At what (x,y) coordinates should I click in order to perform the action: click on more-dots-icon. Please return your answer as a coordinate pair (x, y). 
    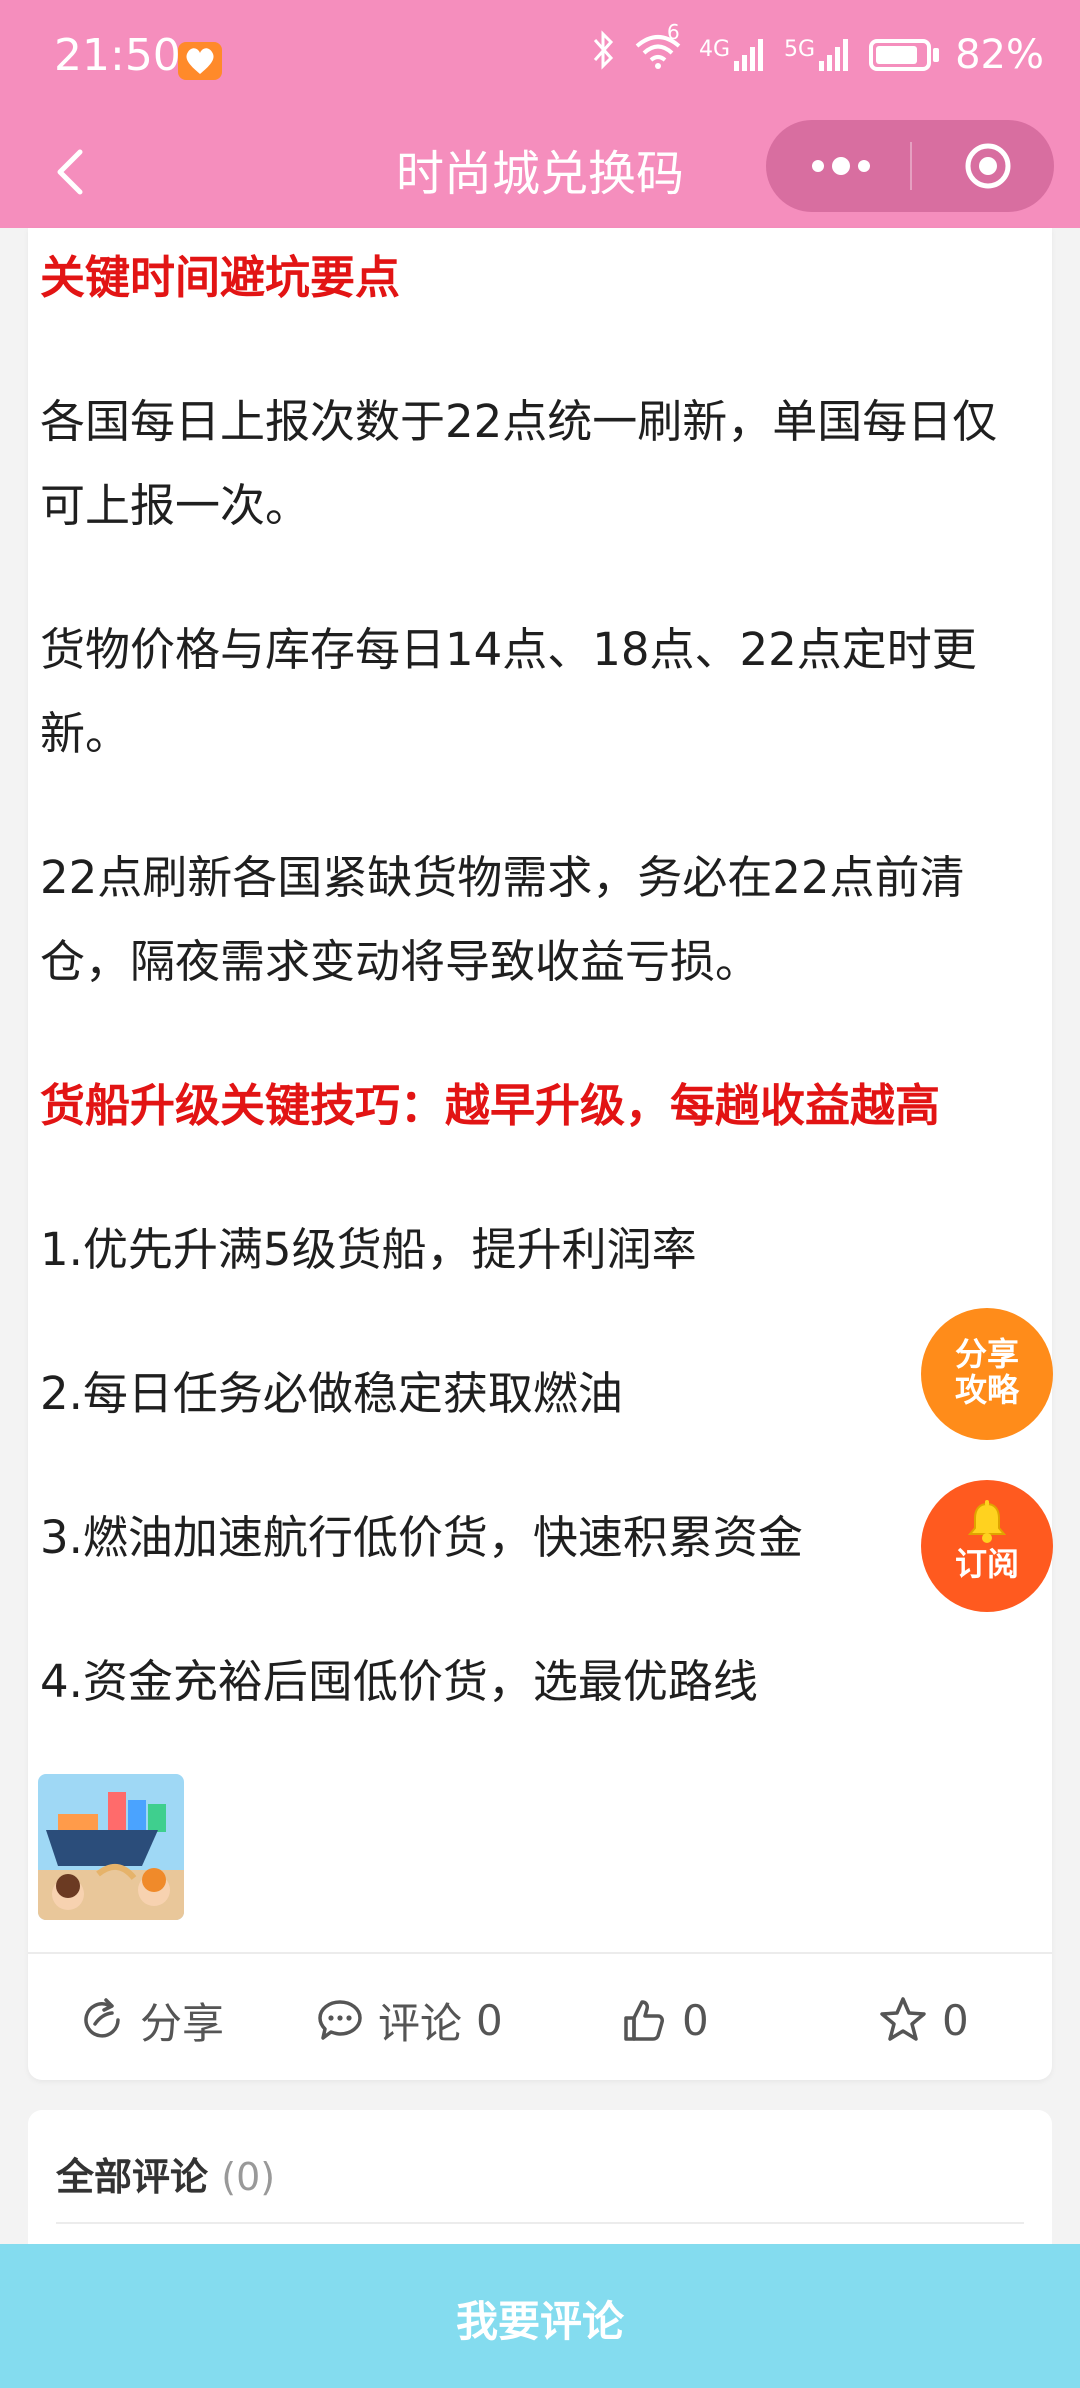
    Looking at the image, I should click on (841, 166).